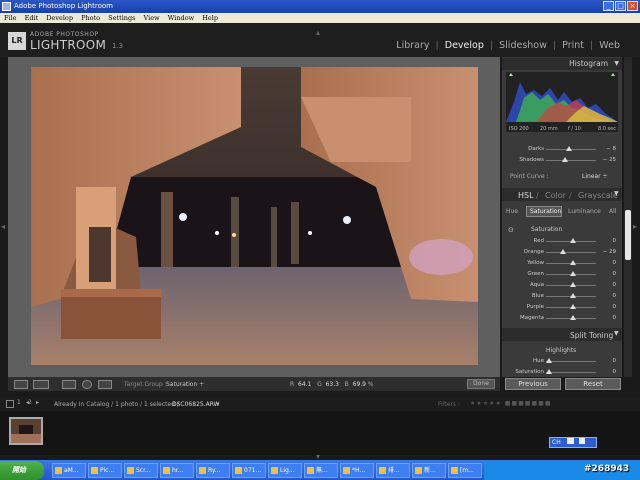 This screenshot has width=640, height=480. Describe the element at coordinates (26, 431) in the screenshot. I see `filmstrip-thumbnail` at that location.